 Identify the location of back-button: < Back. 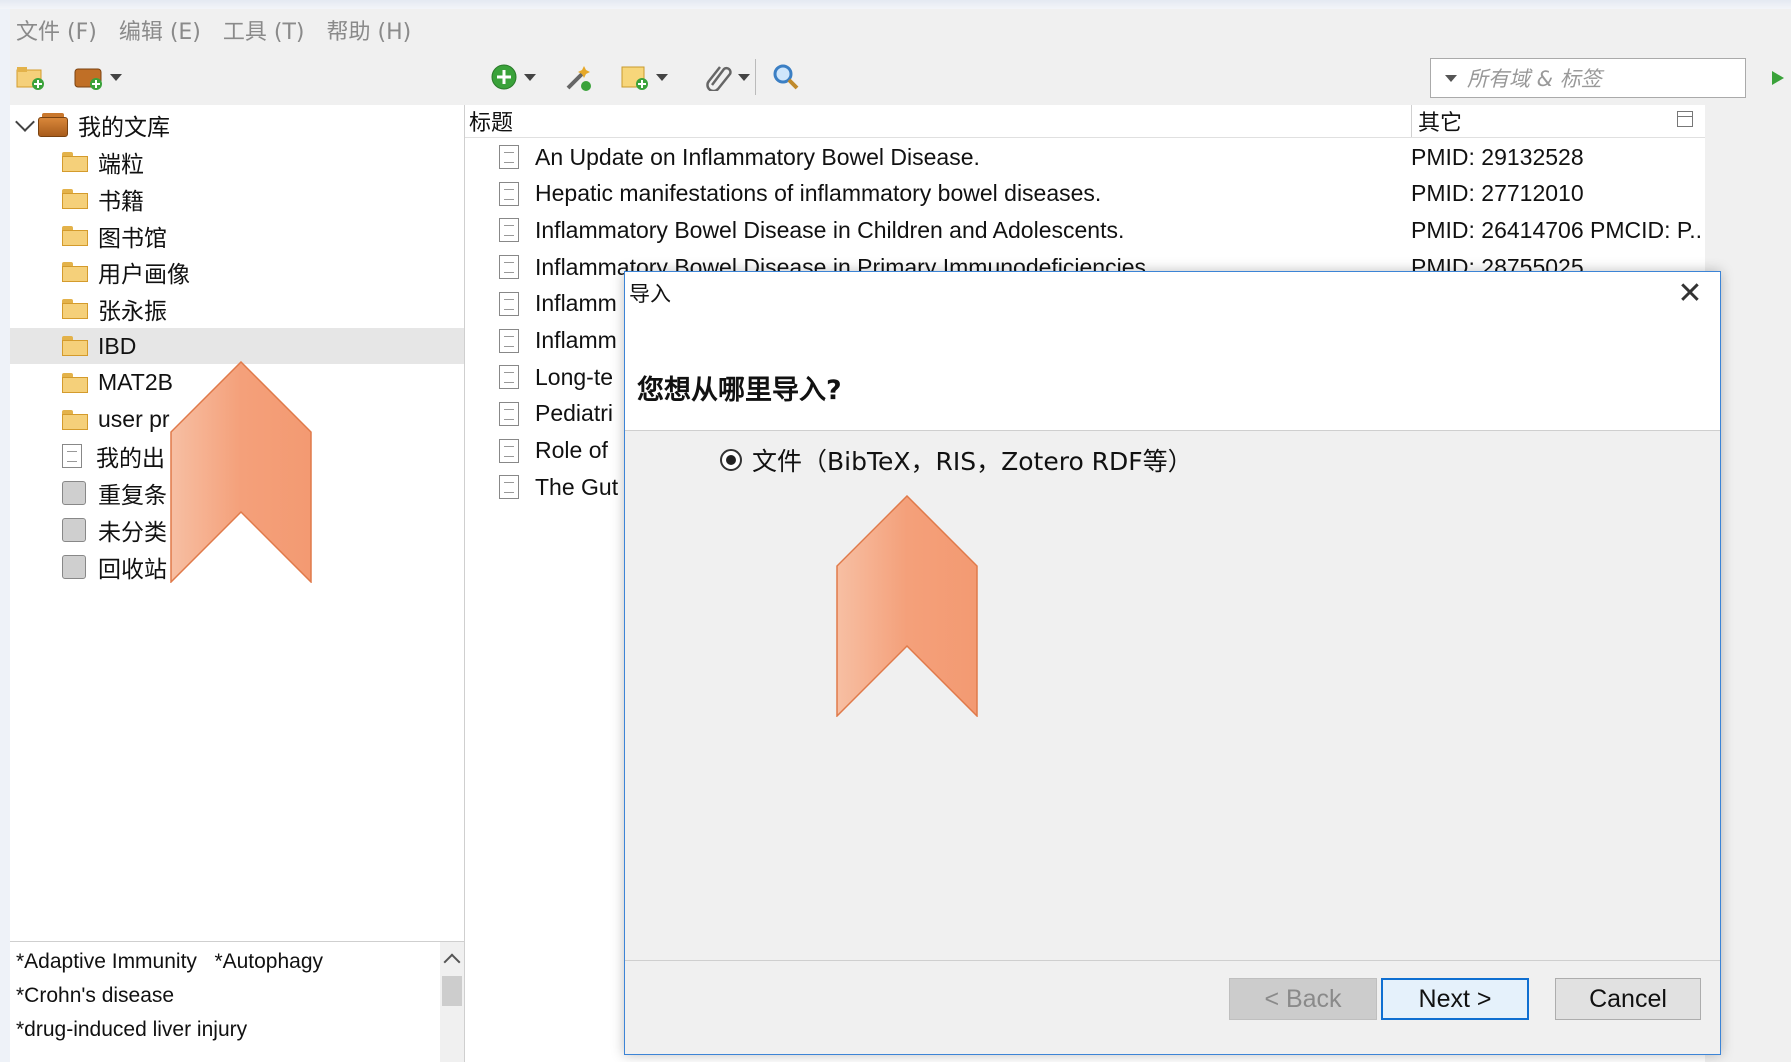
(1303, 999).